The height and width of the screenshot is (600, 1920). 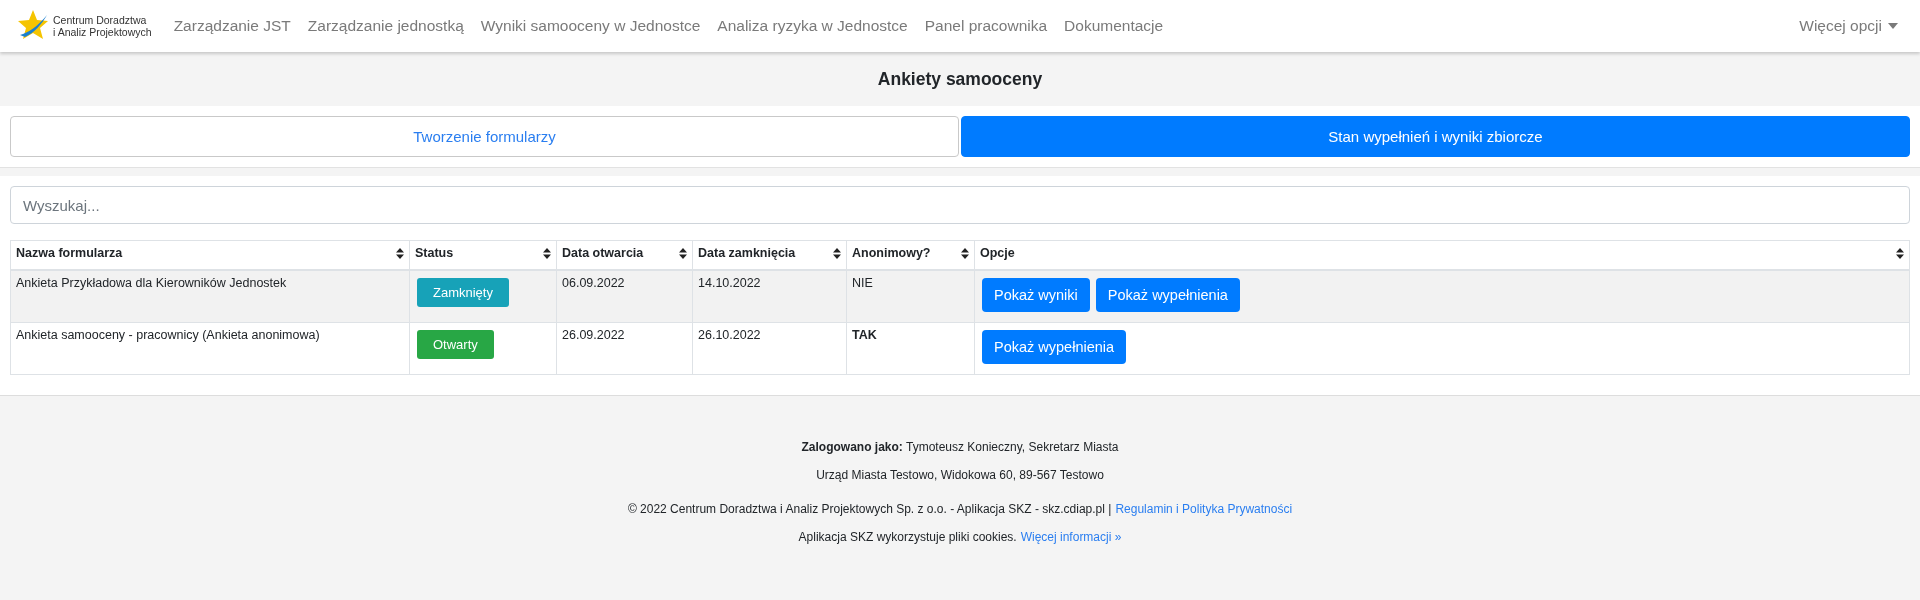 I want to click on status-badge: Zamknięty, so click(x=463, y=292).